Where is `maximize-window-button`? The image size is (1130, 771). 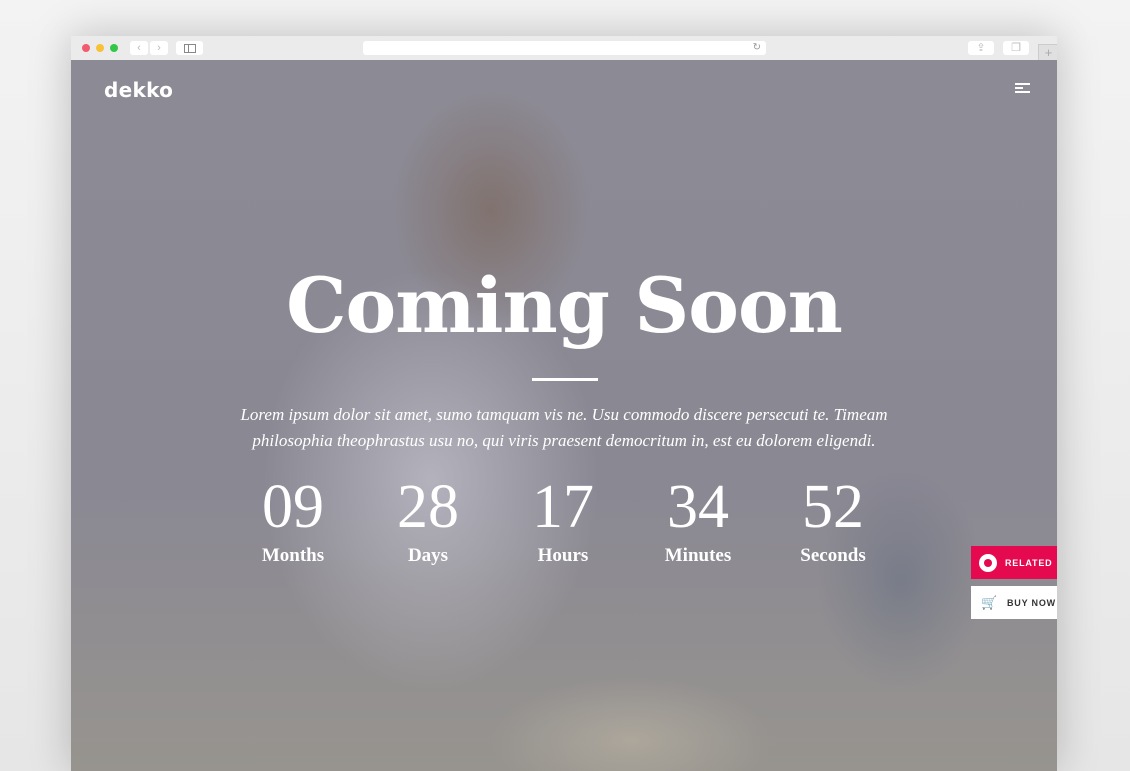
maximize-window-button is located at coordinates (114, 48).